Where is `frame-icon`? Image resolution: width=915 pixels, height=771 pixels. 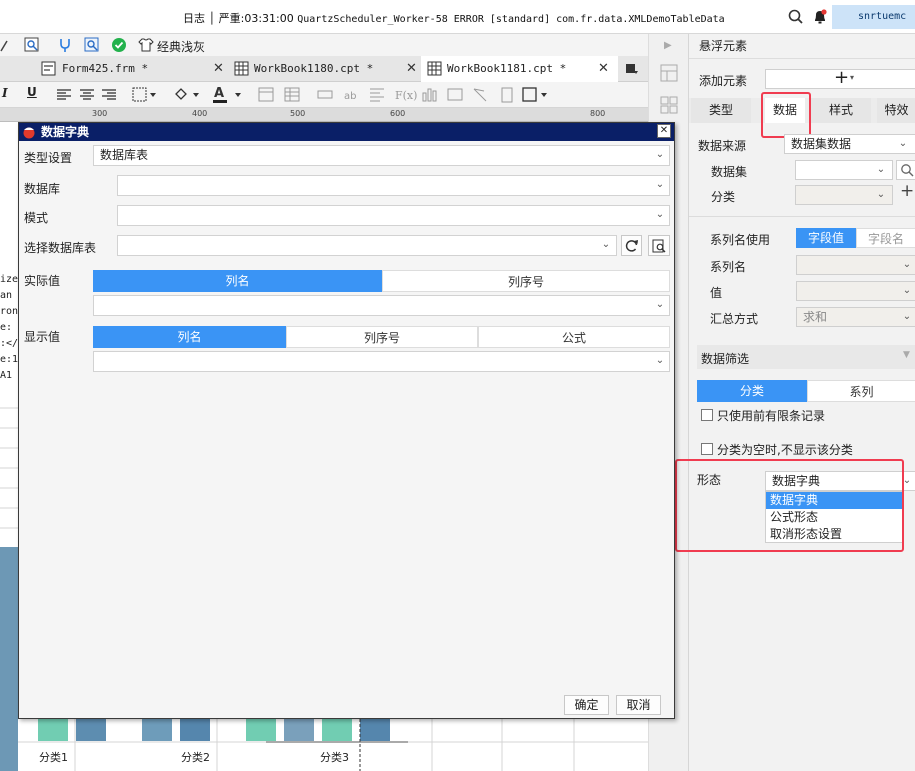 frame-icon is located at coordinates (537, 95).